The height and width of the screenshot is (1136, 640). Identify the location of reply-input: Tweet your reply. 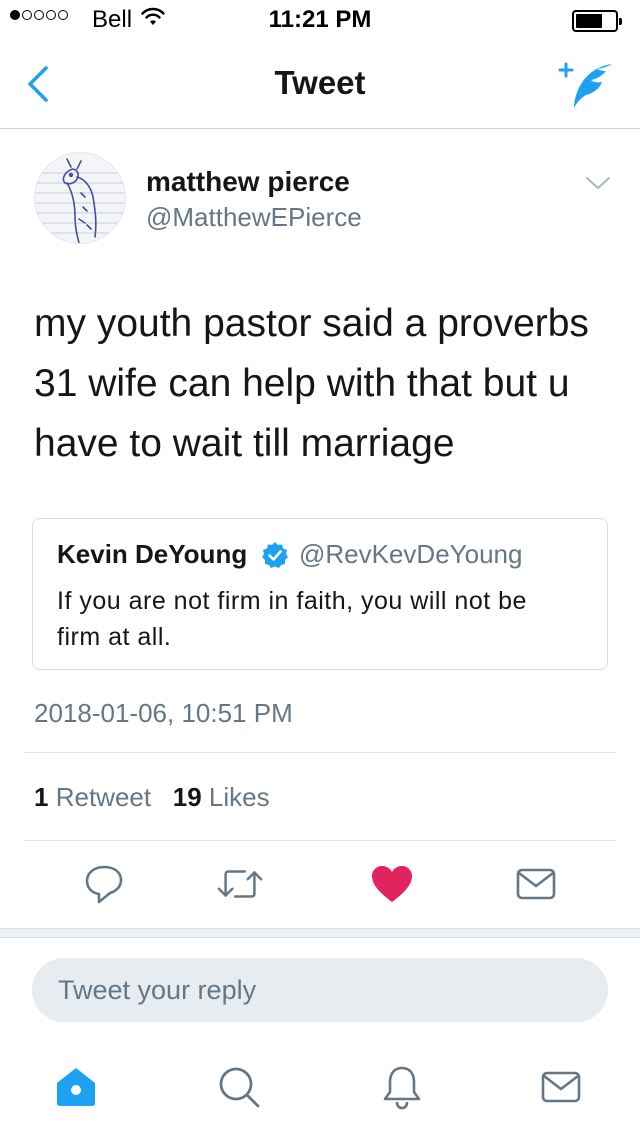
(320, 990).